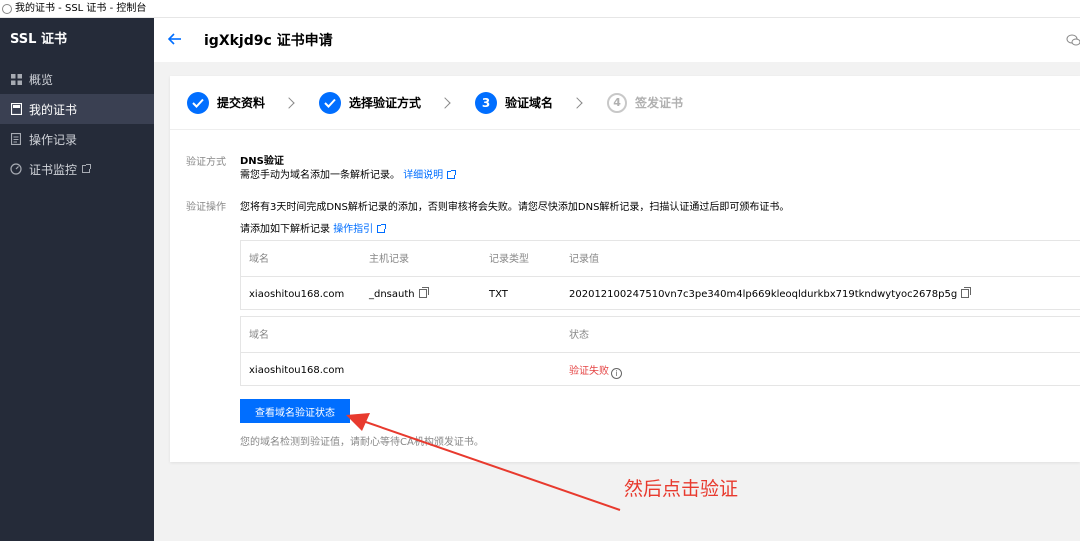  What do you see at coordinates (660, 334) in the screenshot?
I see `table-header-row: 域名 状态` at bounding box center [660, 334].